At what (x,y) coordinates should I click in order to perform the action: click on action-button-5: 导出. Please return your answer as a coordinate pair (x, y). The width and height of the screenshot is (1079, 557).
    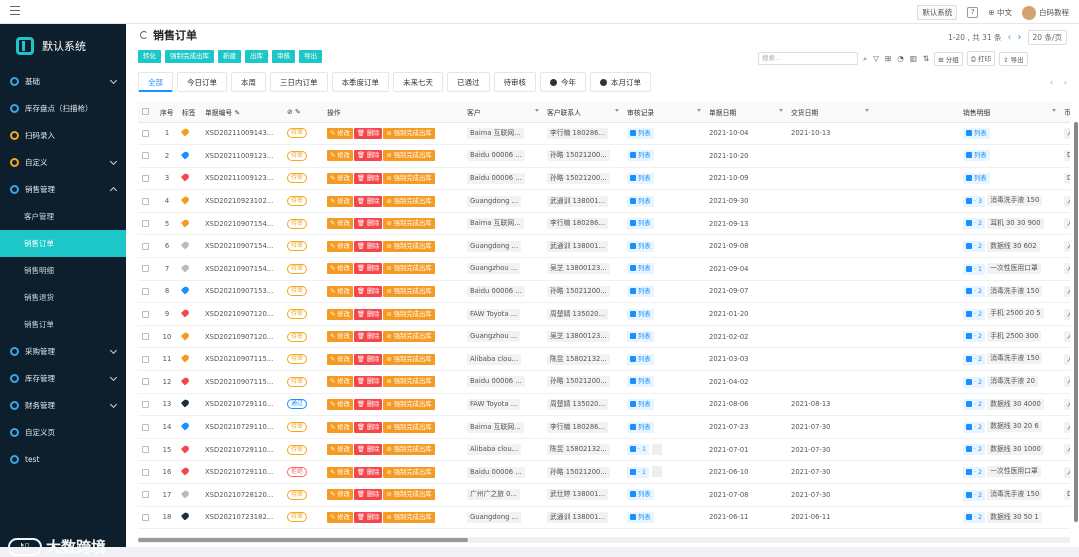
    Looking at the image, I should click on (310, 56).